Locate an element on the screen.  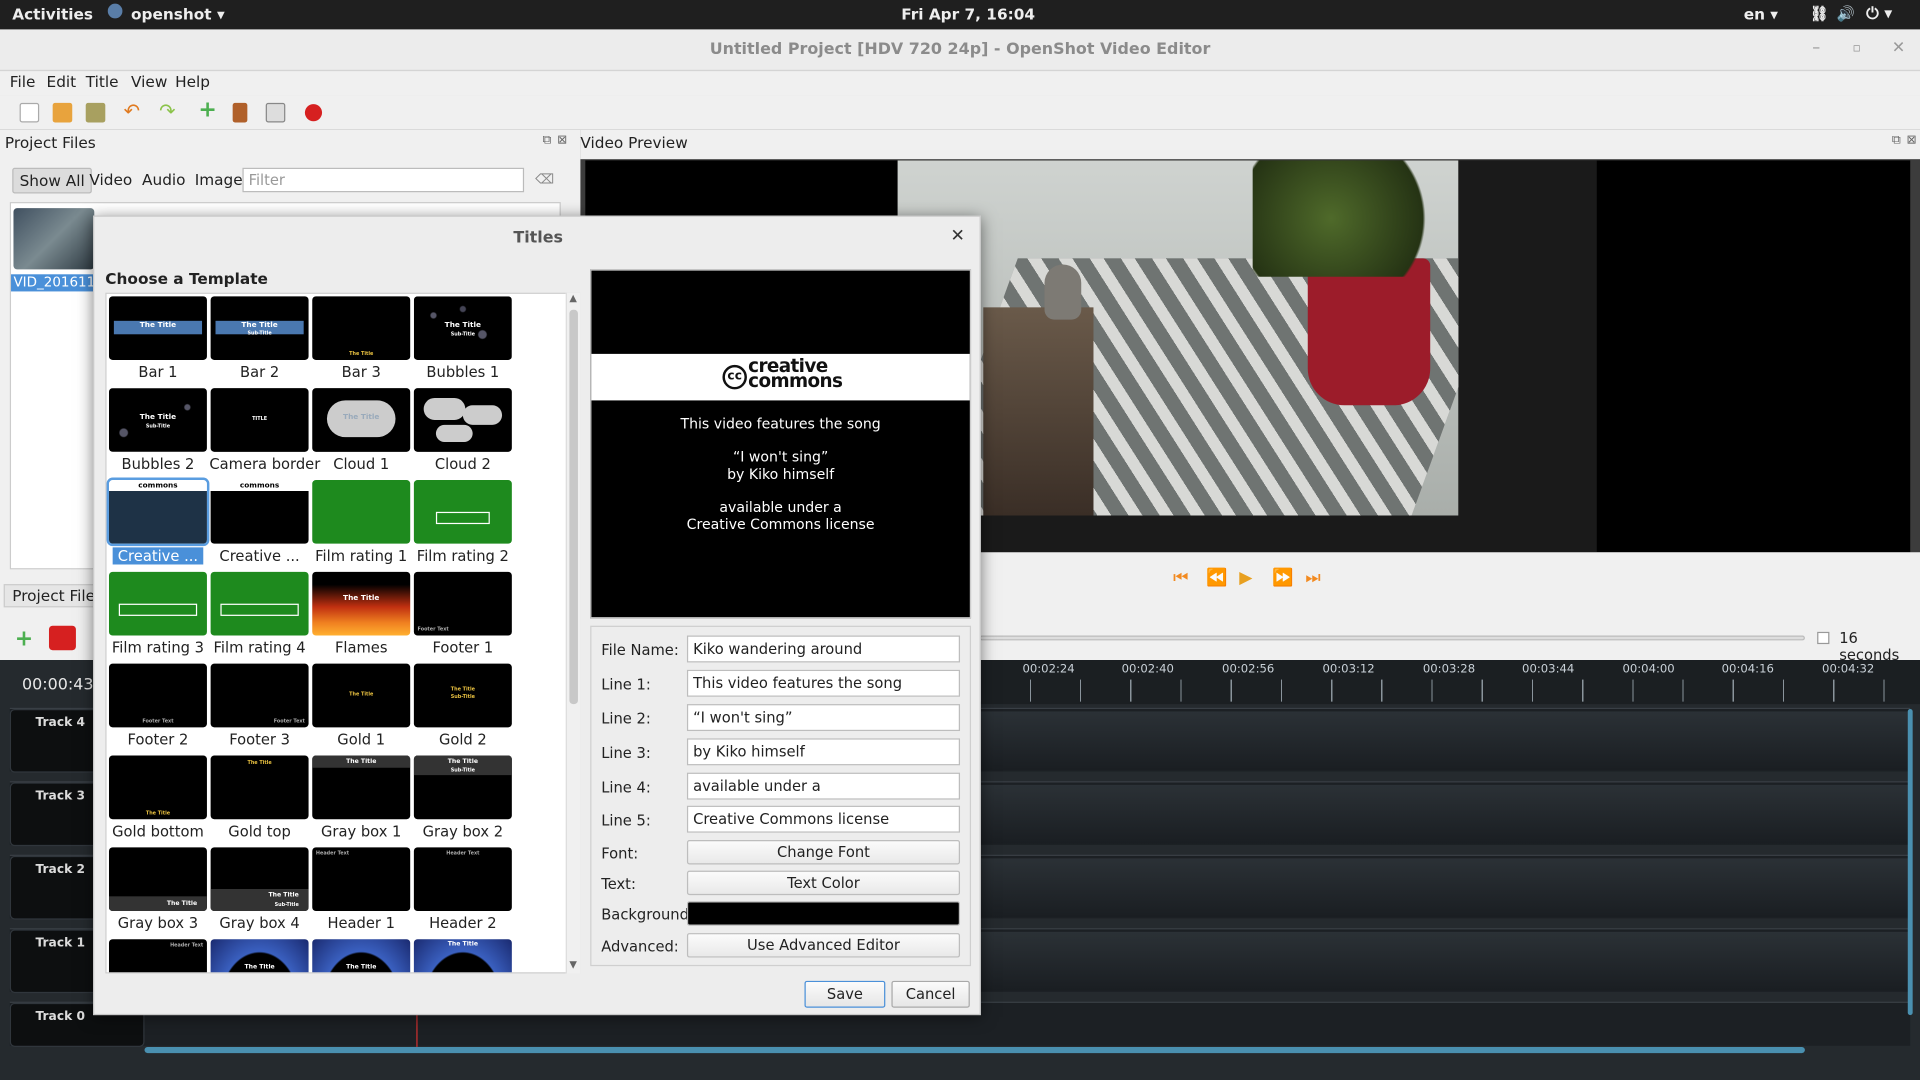
jump-start-icon: ⏮ is located at coordinates (1180, 578).